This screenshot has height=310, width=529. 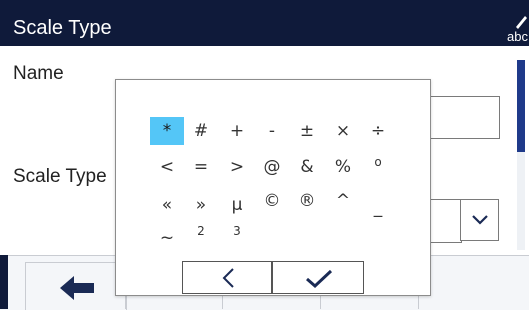 I want to click on chevron-left-icon, so click(x=228, y=278).